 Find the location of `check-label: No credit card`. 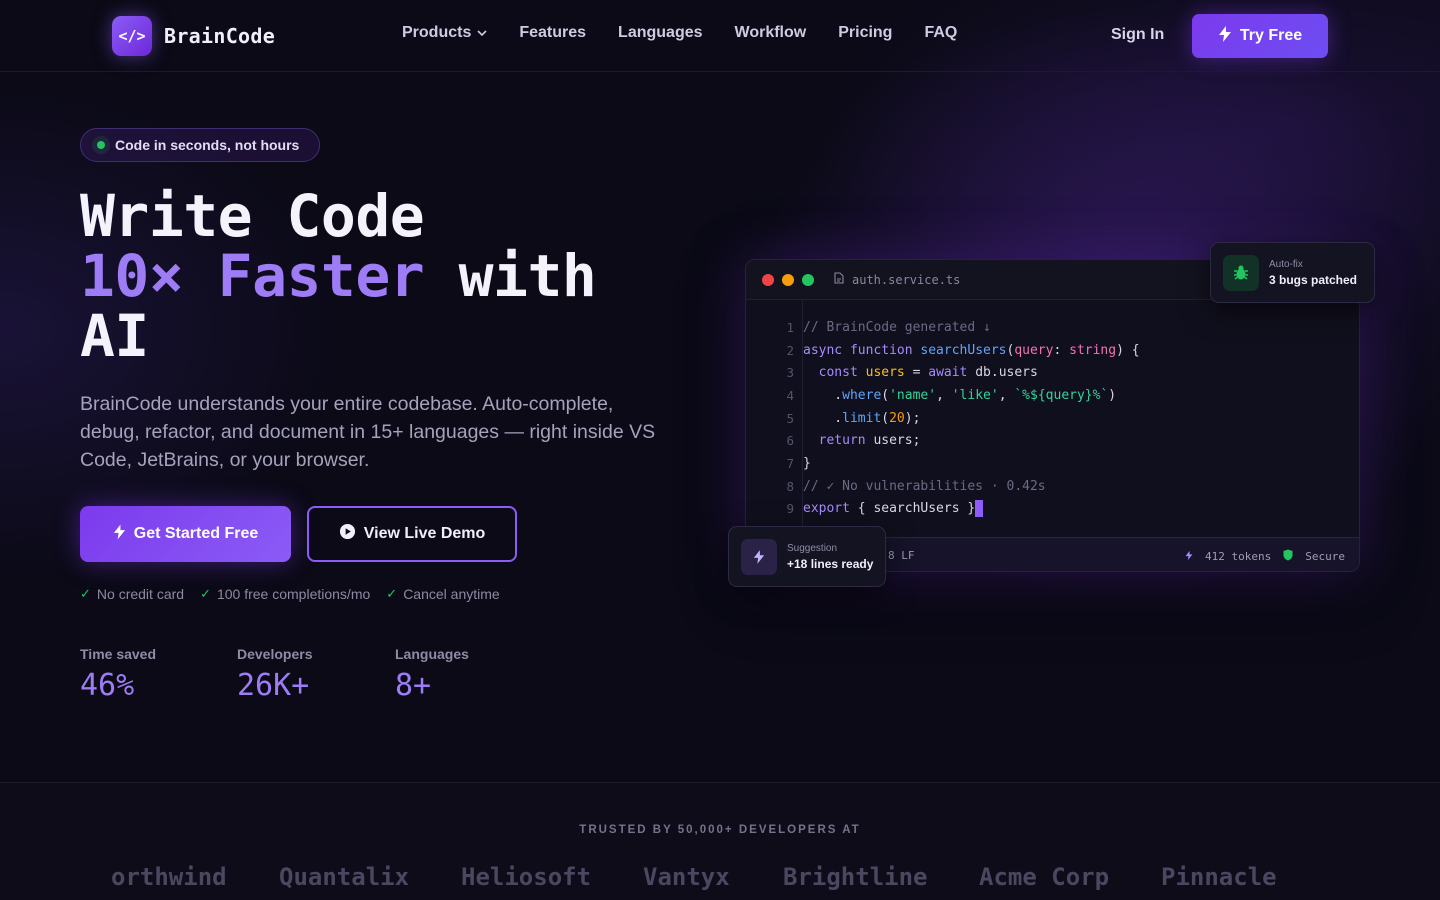

check-label: No credit card is located at coordinates (140, 594).